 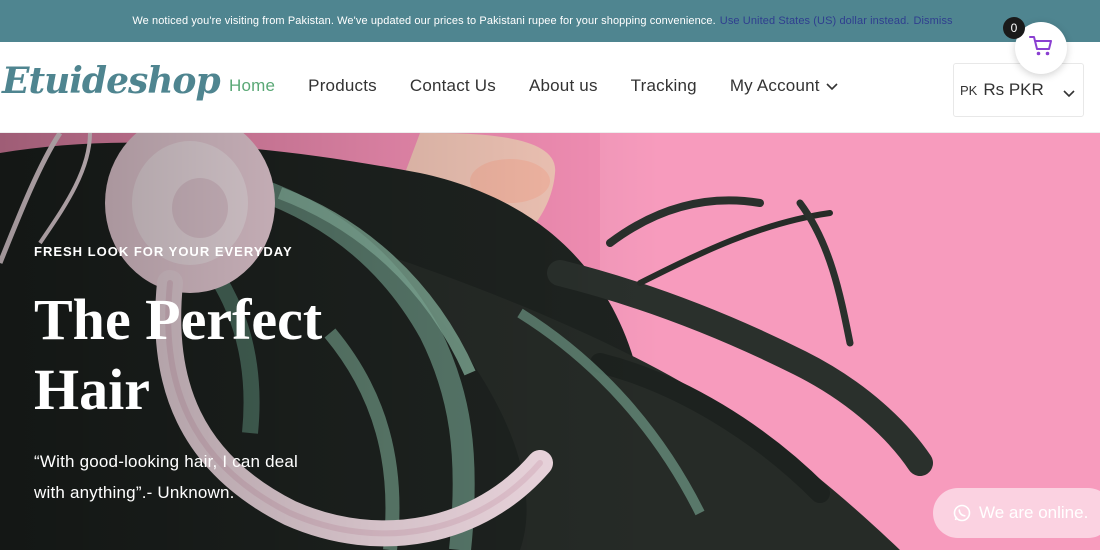 I want to click on chat-label: We are online., so click(x=1034, y=512).